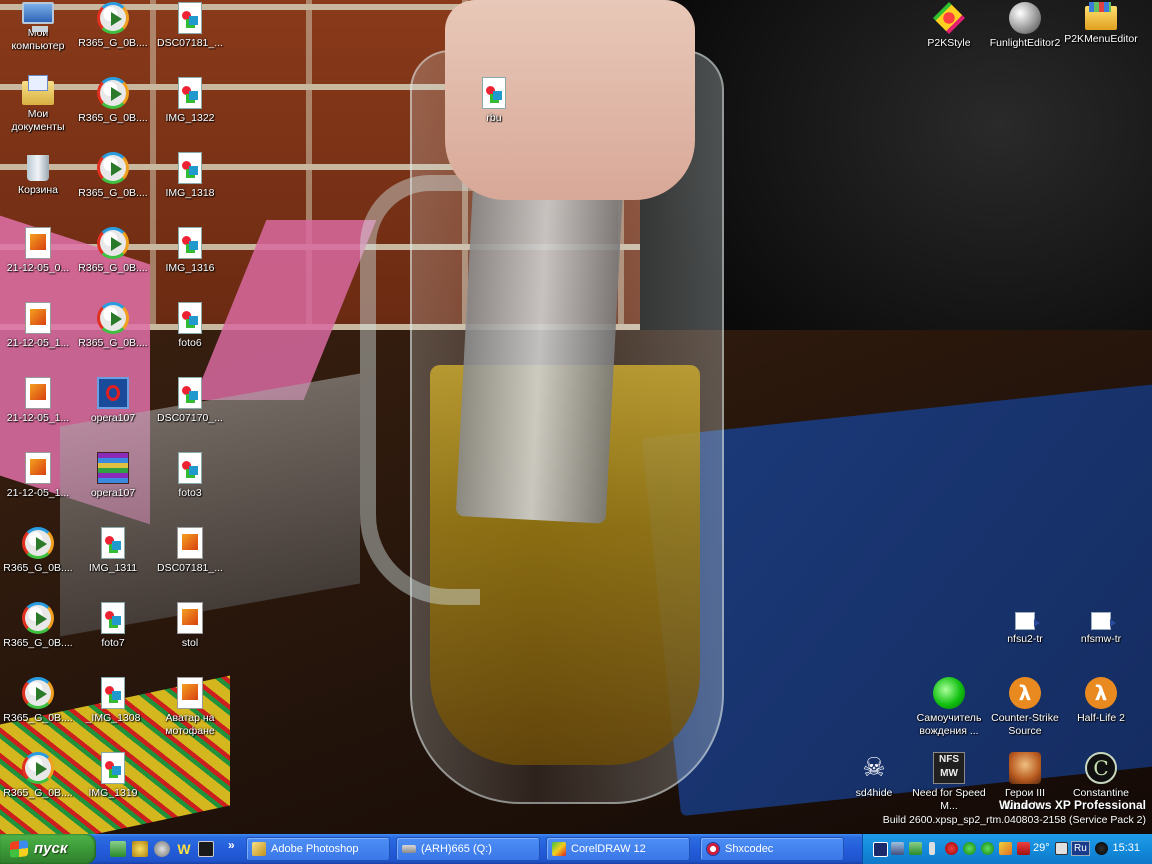  Describe the element at coordinates (231, 845) in the screenshot. I see `quicklaunch-chevron-icon: »` at that location.